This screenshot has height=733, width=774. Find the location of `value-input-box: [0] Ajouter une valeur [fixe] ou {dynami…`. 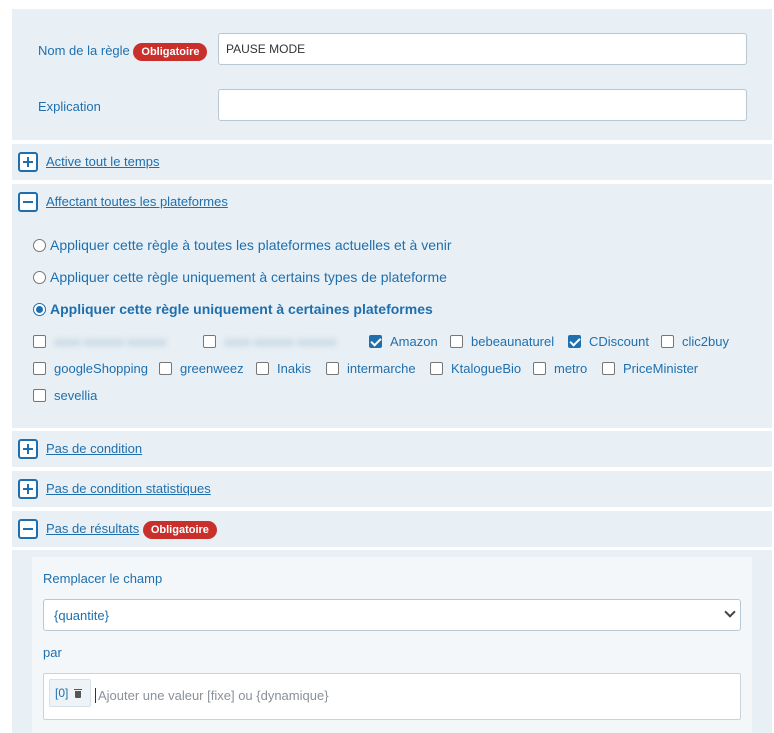

value-input-box: [0] Ajouter une valeur [fixe] ou {dynami… is located at coordinates (392, 696).